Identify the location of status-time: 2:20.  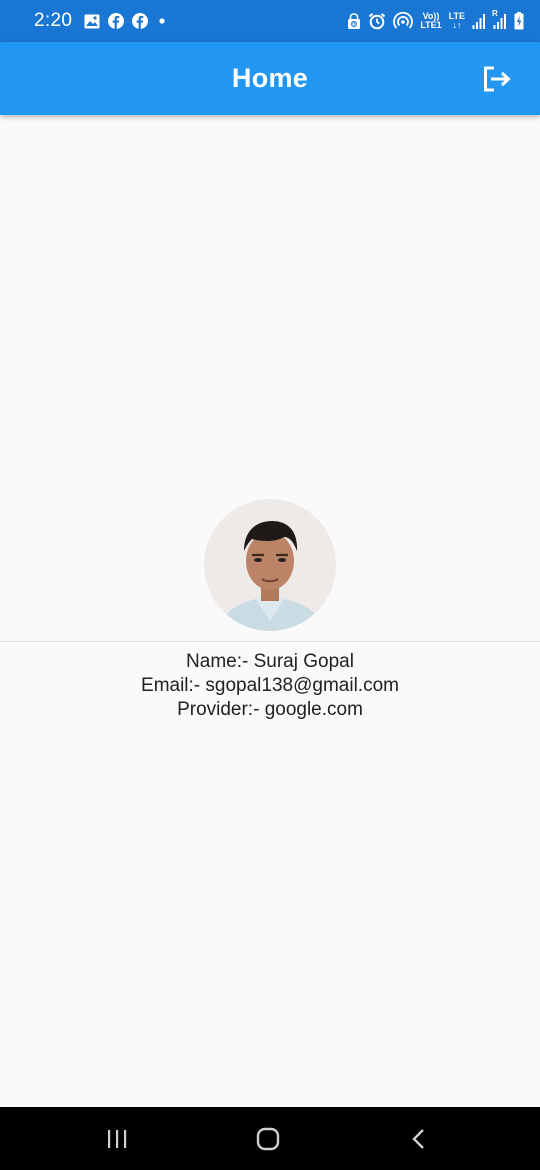
(53, 20).